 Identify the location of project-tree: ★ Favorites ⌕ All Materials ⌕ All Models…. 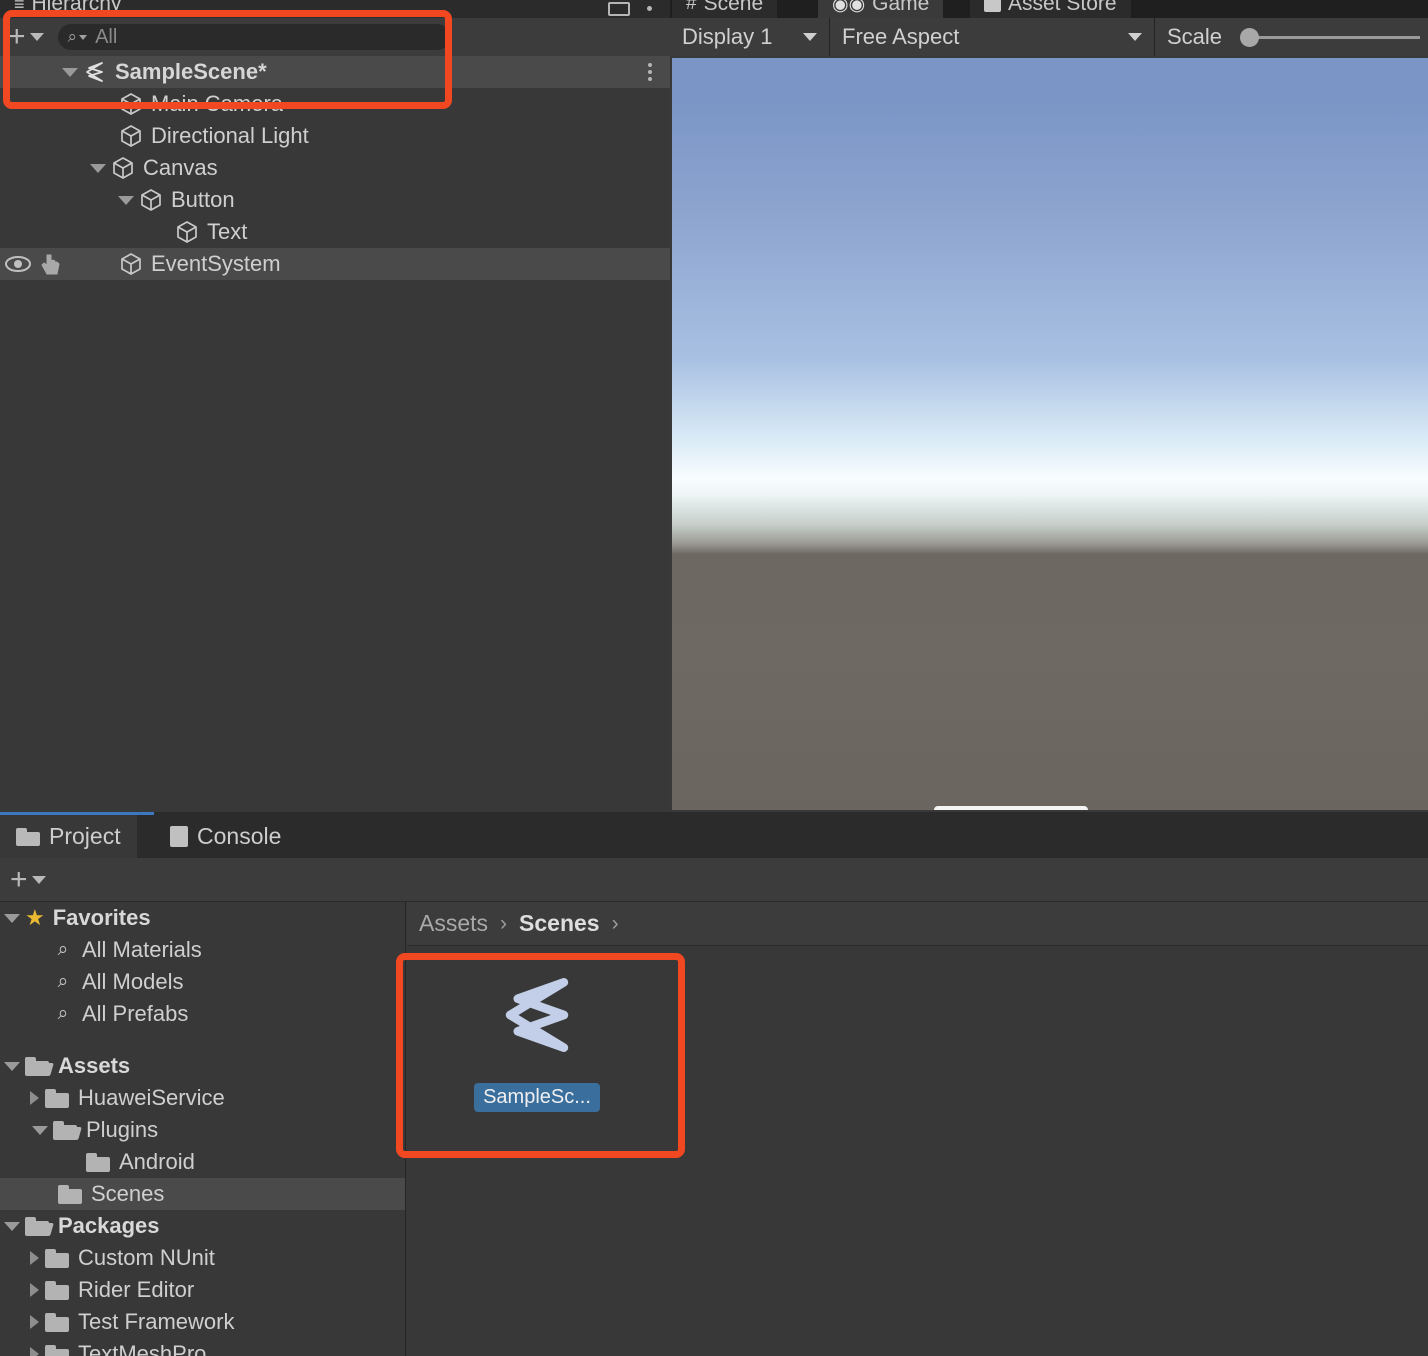
(203, 1129).